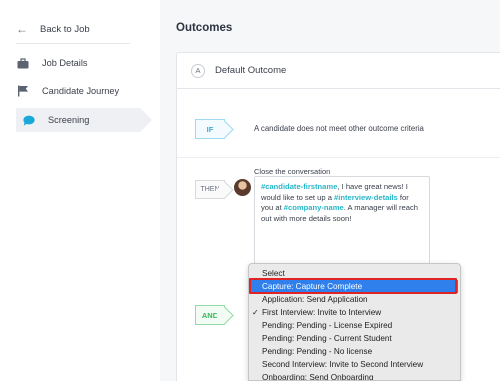  I want to click on option-label: Pending: Pending - Current Student, so click(327, 338).